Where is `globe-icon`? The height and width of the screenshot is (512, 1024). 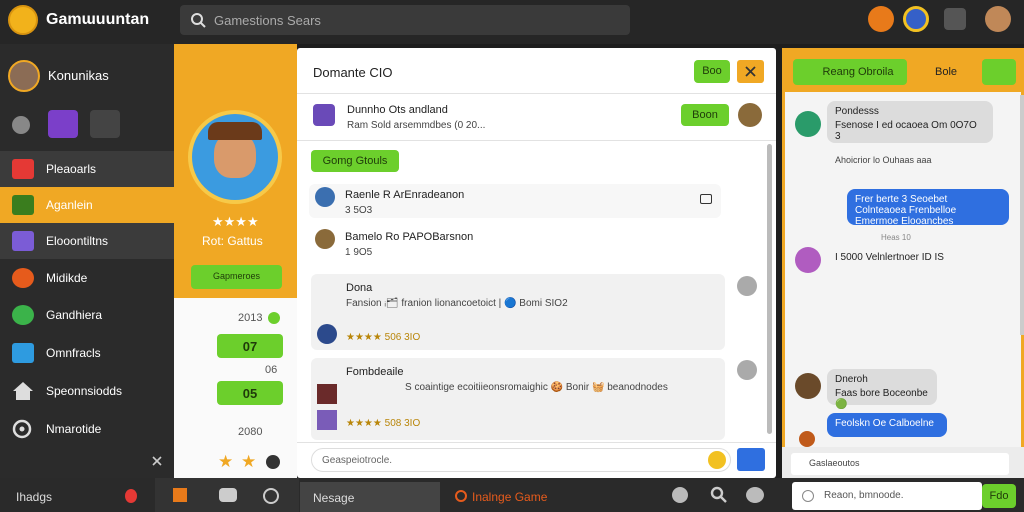
globe-icon is located at coordinates (916, 19).